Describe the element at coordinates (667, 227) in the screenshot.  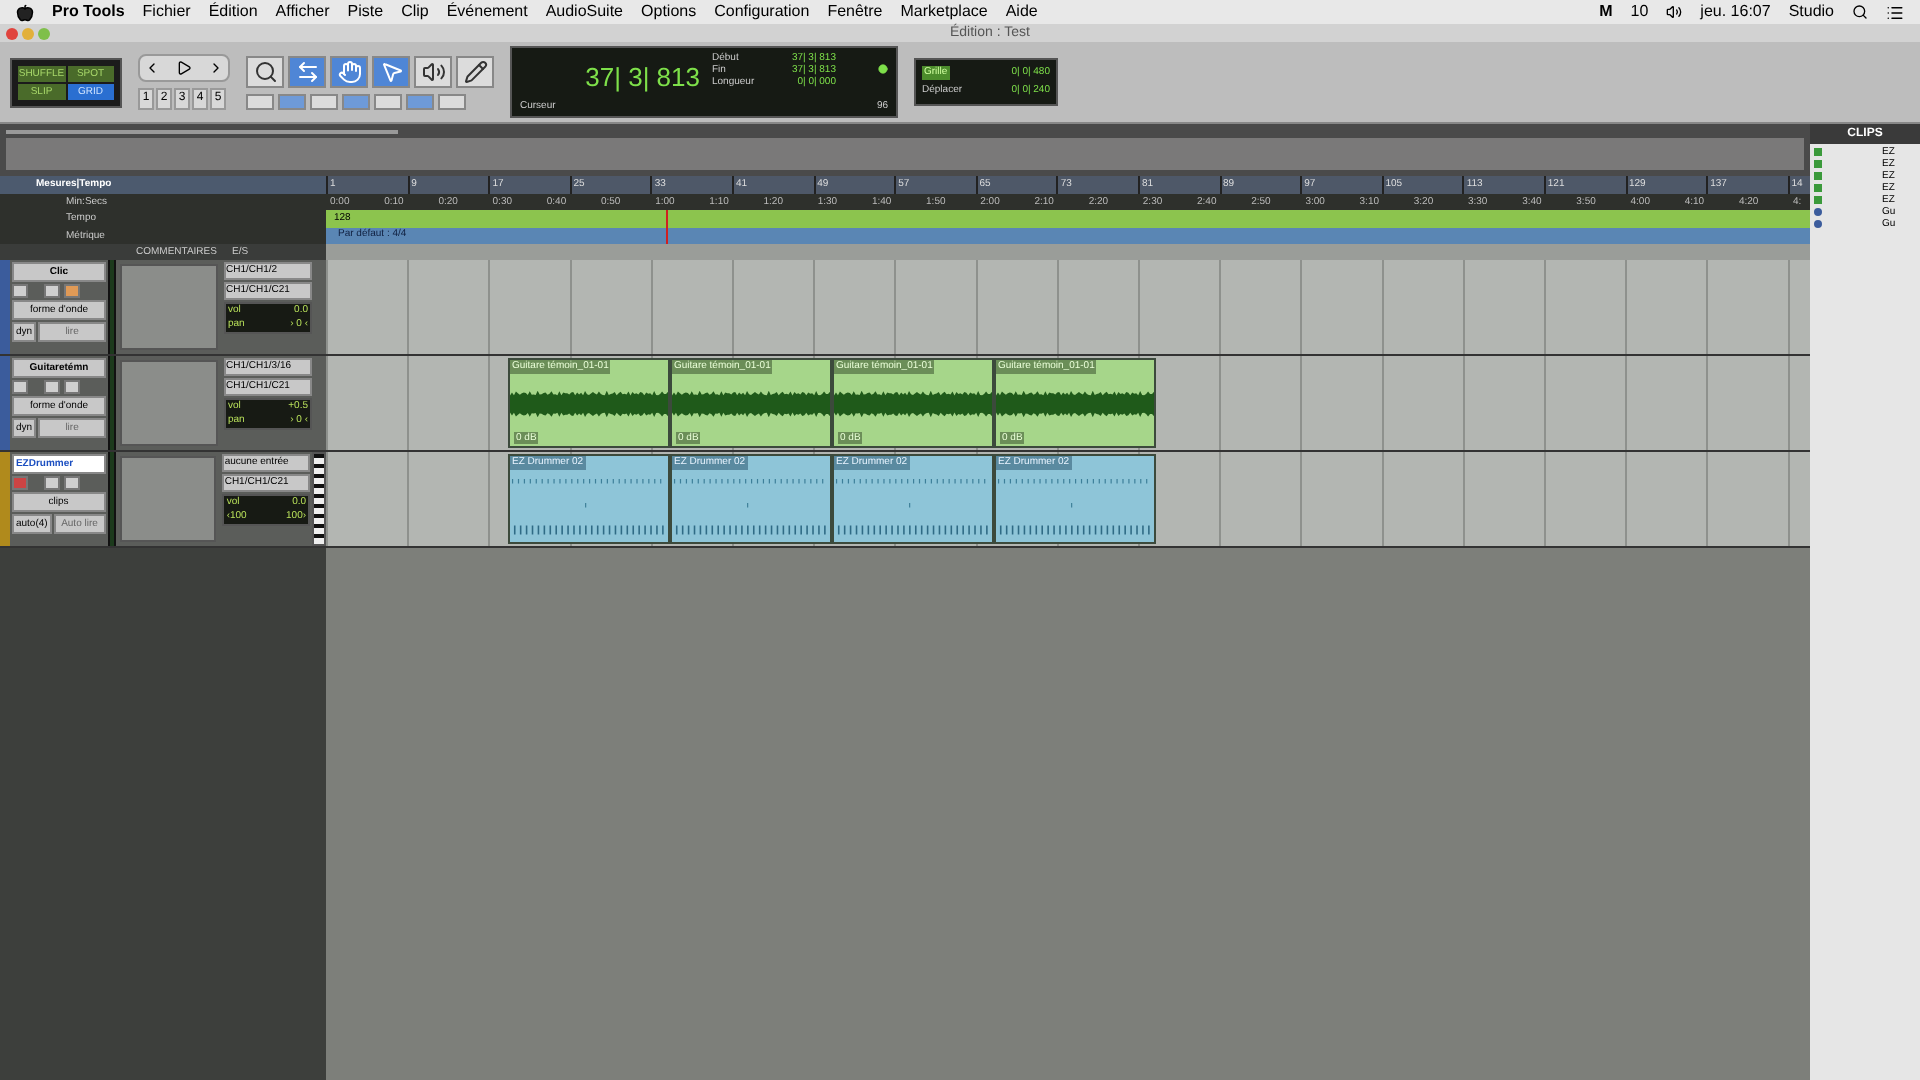
I see `playhead-line` at that location.